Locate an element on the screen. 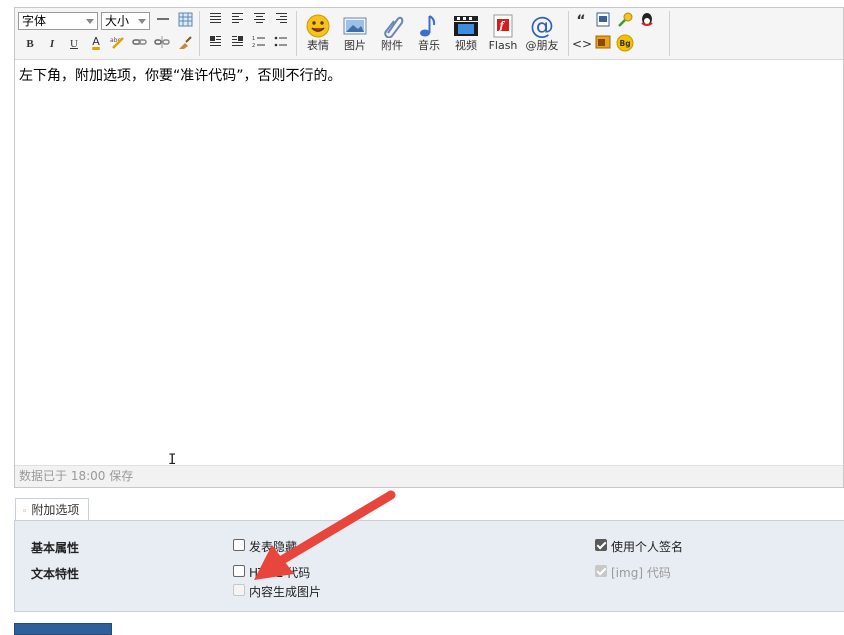 The width and height of the screenshot is (844, 635). code-icon: <> is located at coordinates (582, 44).